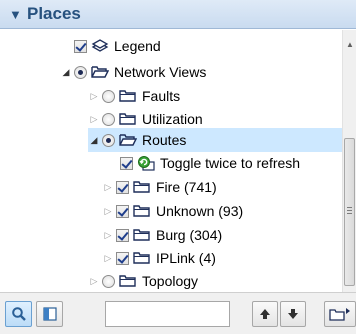 The height and width of the screenshot is (334, 356). What do you see at coordinates (215, 140) in the screenshot?
I see `tree-item-routes: ◢ Routes` at bounding box center [215, 140].